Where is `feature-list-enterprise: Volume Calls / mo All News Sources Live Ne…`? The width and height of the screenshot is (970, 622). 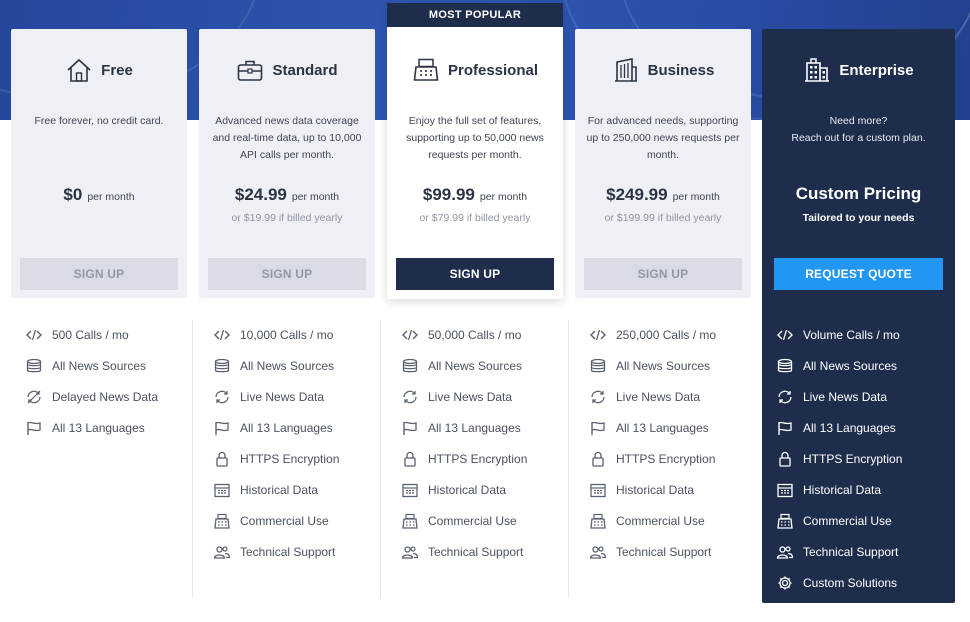
feature-list-enterprise: Volume Calls / mo All News Sources Live Ne… is located at coordinates (839, 458).